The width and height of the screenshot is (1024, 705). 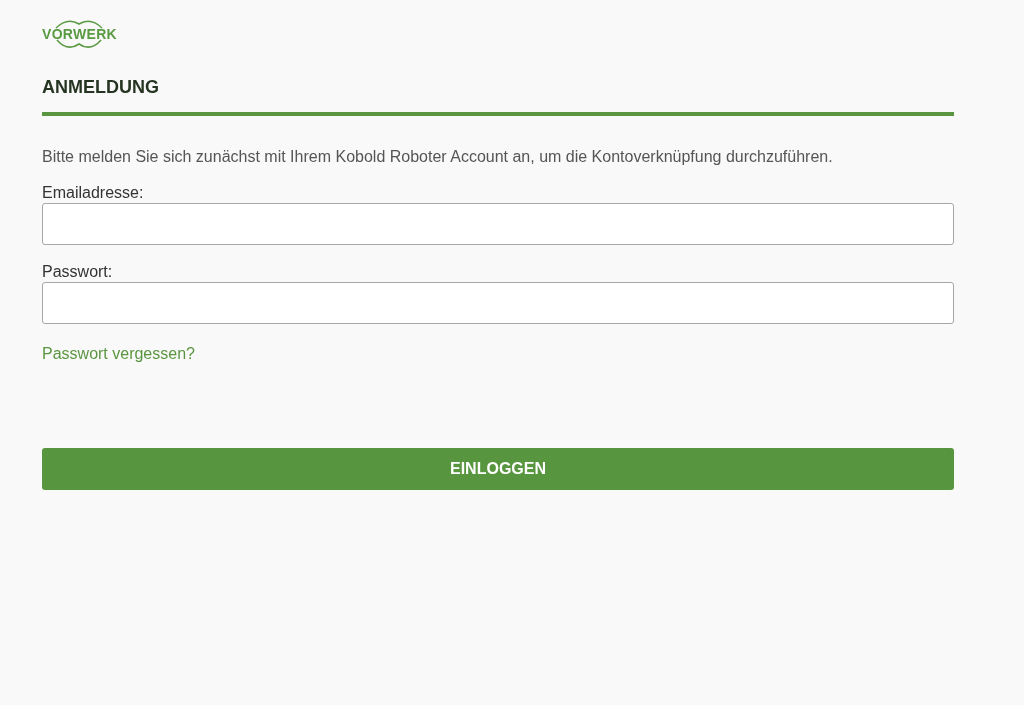 I want to click on field-label: Emailadresse:, so click(x=93, y=193).